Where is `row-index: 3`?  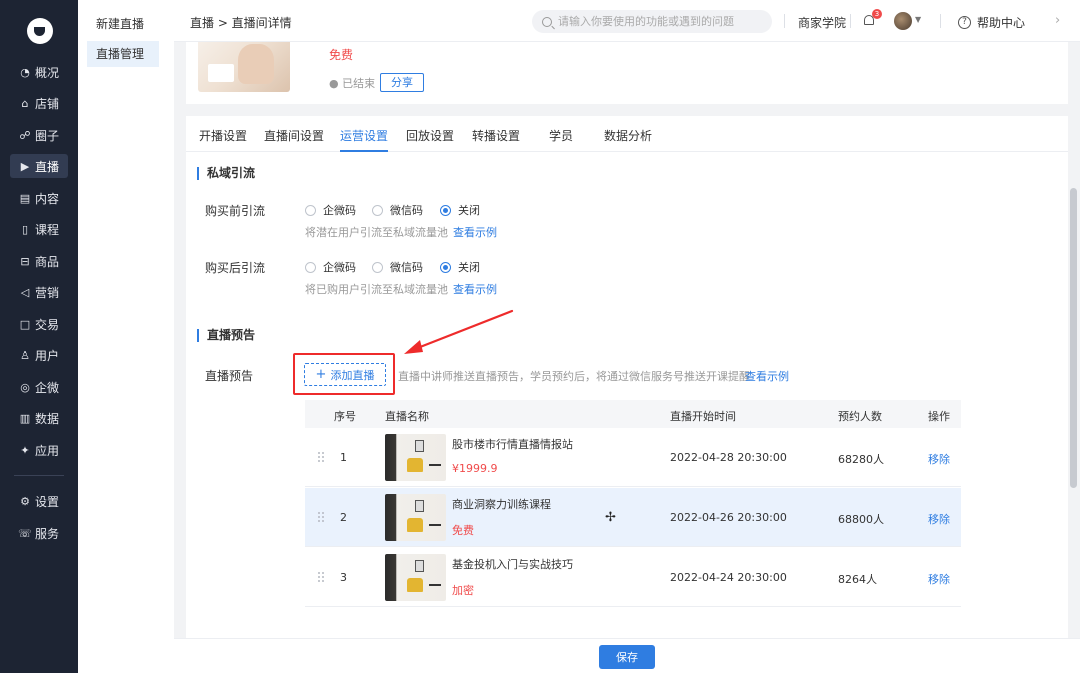
row-index: 3 is located at coordinates (343, 577).